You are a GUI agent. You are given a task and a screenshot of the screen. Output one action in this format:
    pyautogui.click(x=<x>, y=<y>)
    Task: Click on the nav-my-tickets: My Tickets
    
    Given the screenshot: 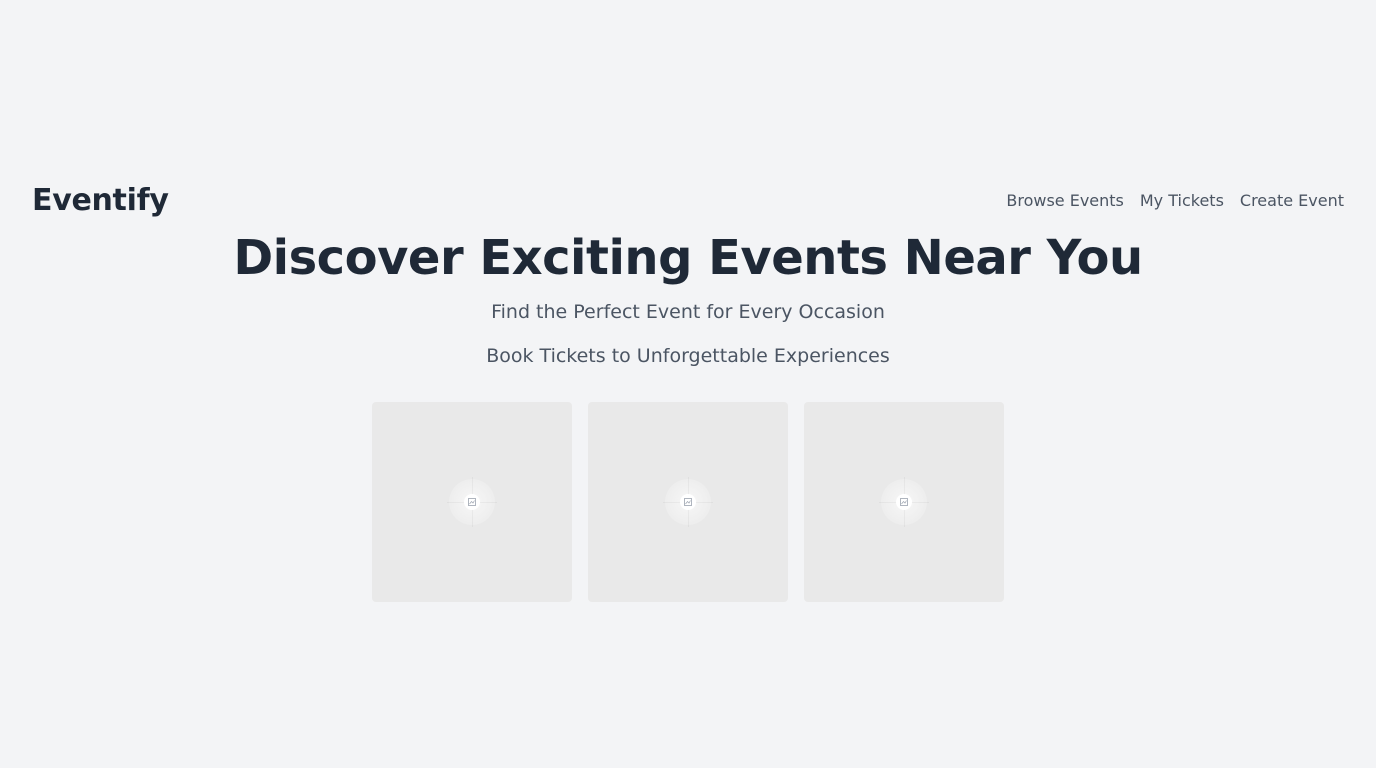 What is the action you would take?
    pyautogui.click(x=1182, y=200)
    